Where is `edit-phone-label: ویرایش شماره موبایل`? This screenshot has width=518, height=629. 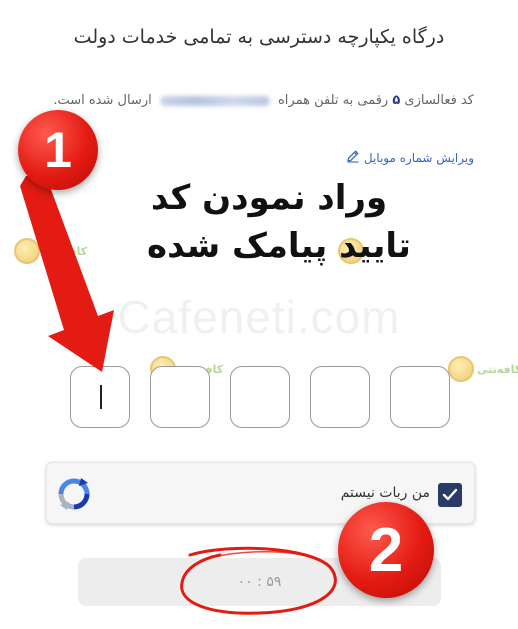 edit-phone-label: ویرایش شماره موبایل is located at coordinates (418, 157).